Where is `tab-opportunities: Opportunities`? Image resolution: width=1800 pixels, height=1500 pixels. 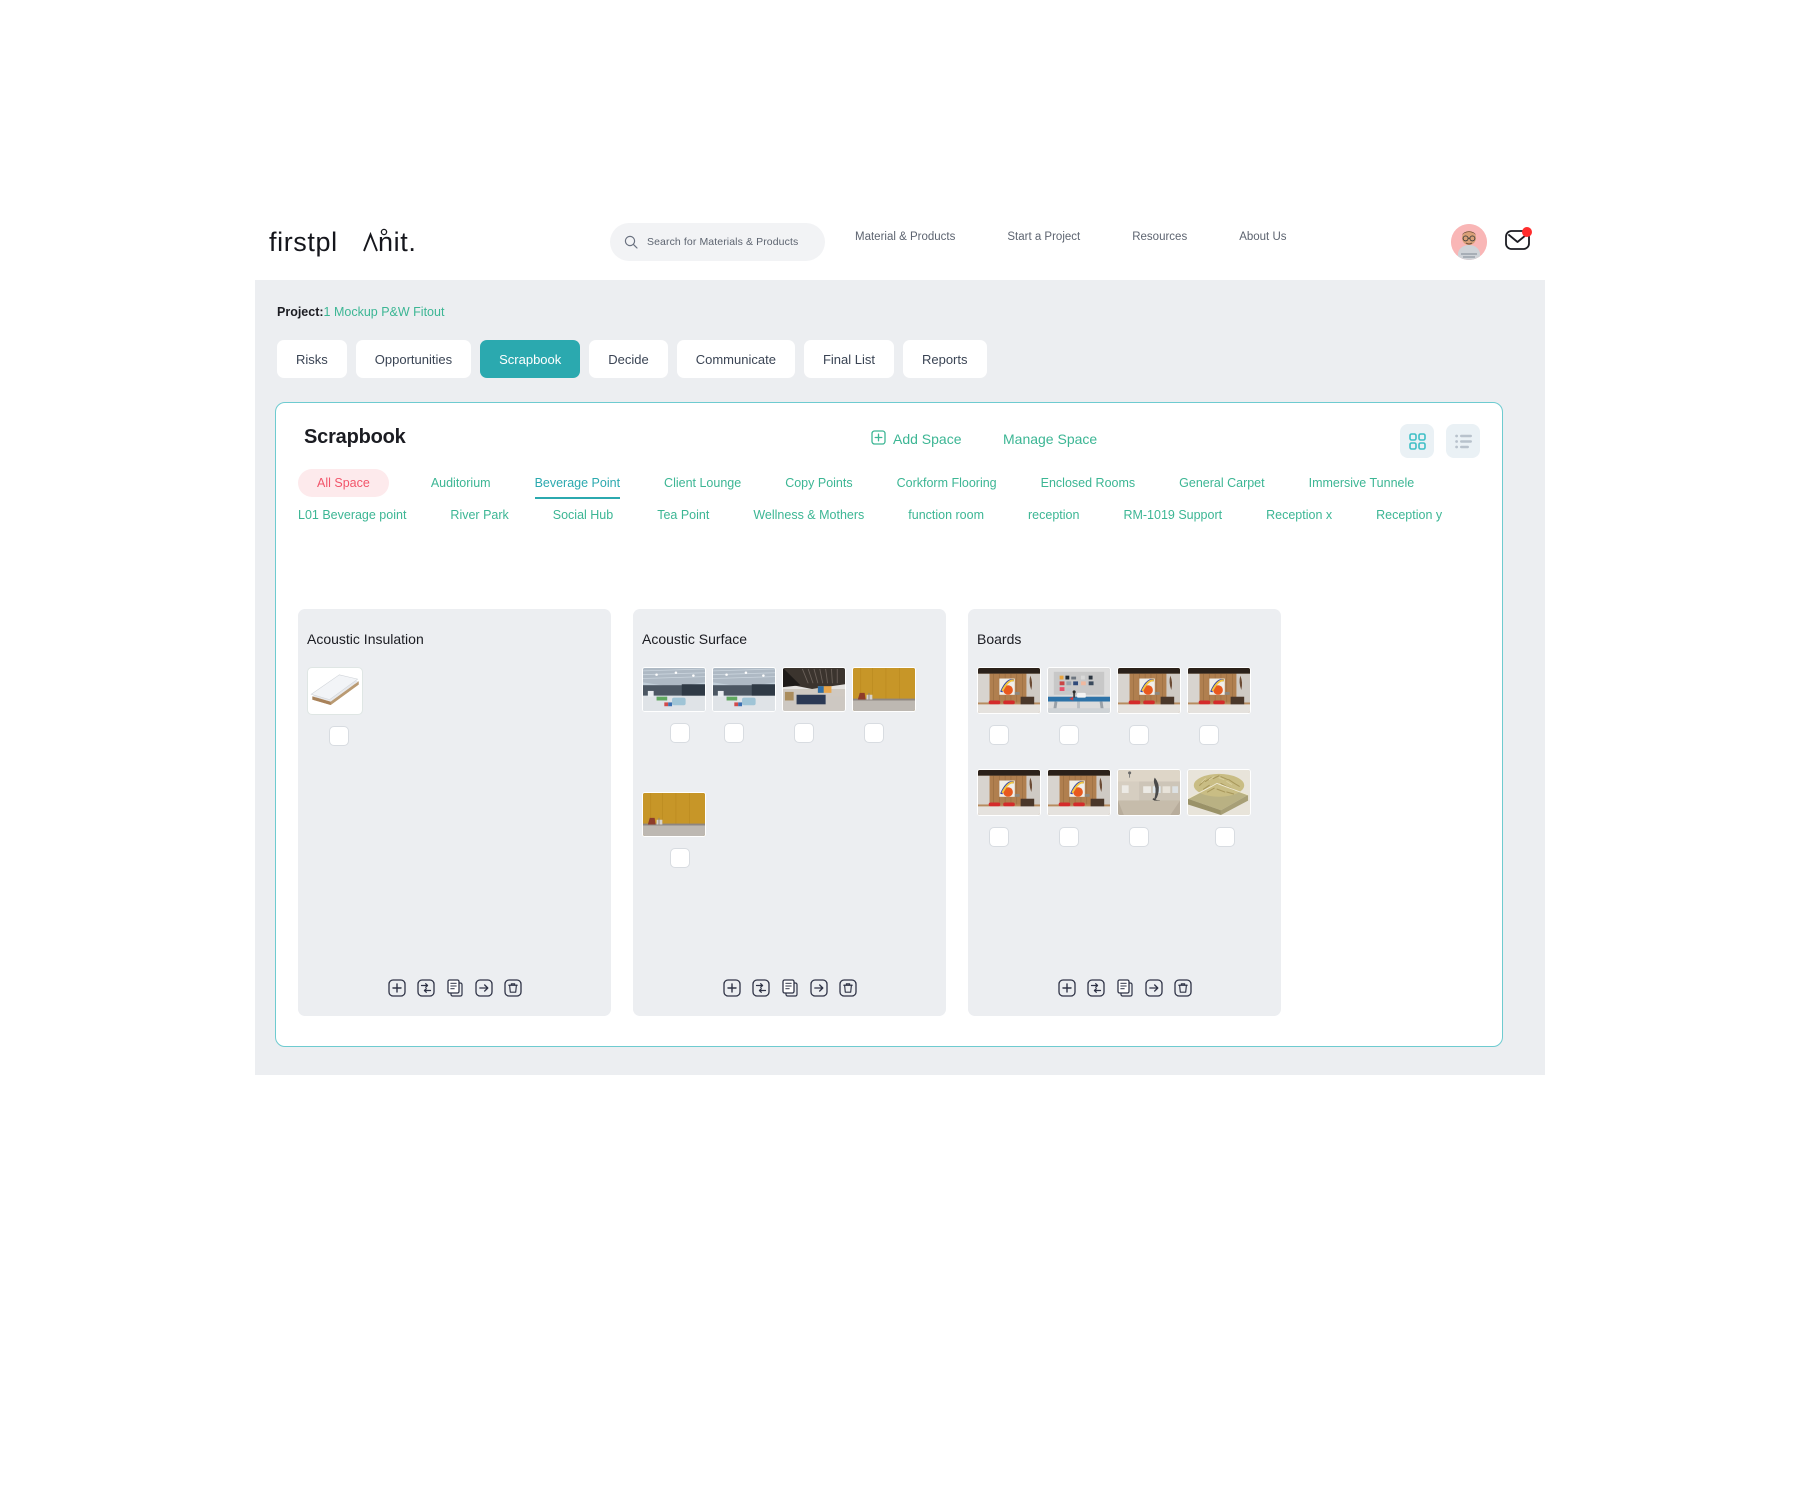
tab-opportunities: Opportunities is located at coordinates (413, 359).